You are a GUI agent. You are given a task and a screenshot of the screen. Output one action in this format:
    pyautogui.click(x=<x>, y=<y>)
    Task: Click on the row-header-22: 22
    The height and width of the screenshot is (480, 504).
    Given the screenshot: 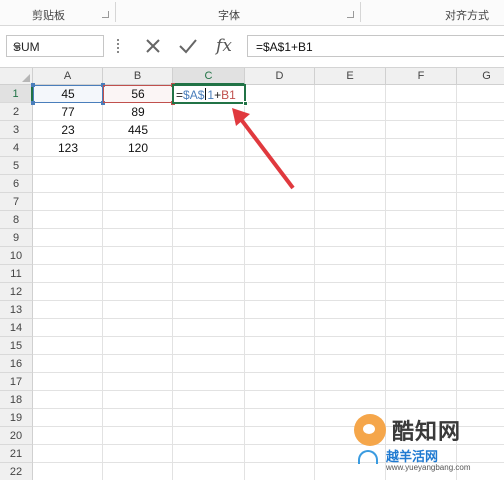 What is the action you would take?
    pyautogui.click(x=16, y=471)
    